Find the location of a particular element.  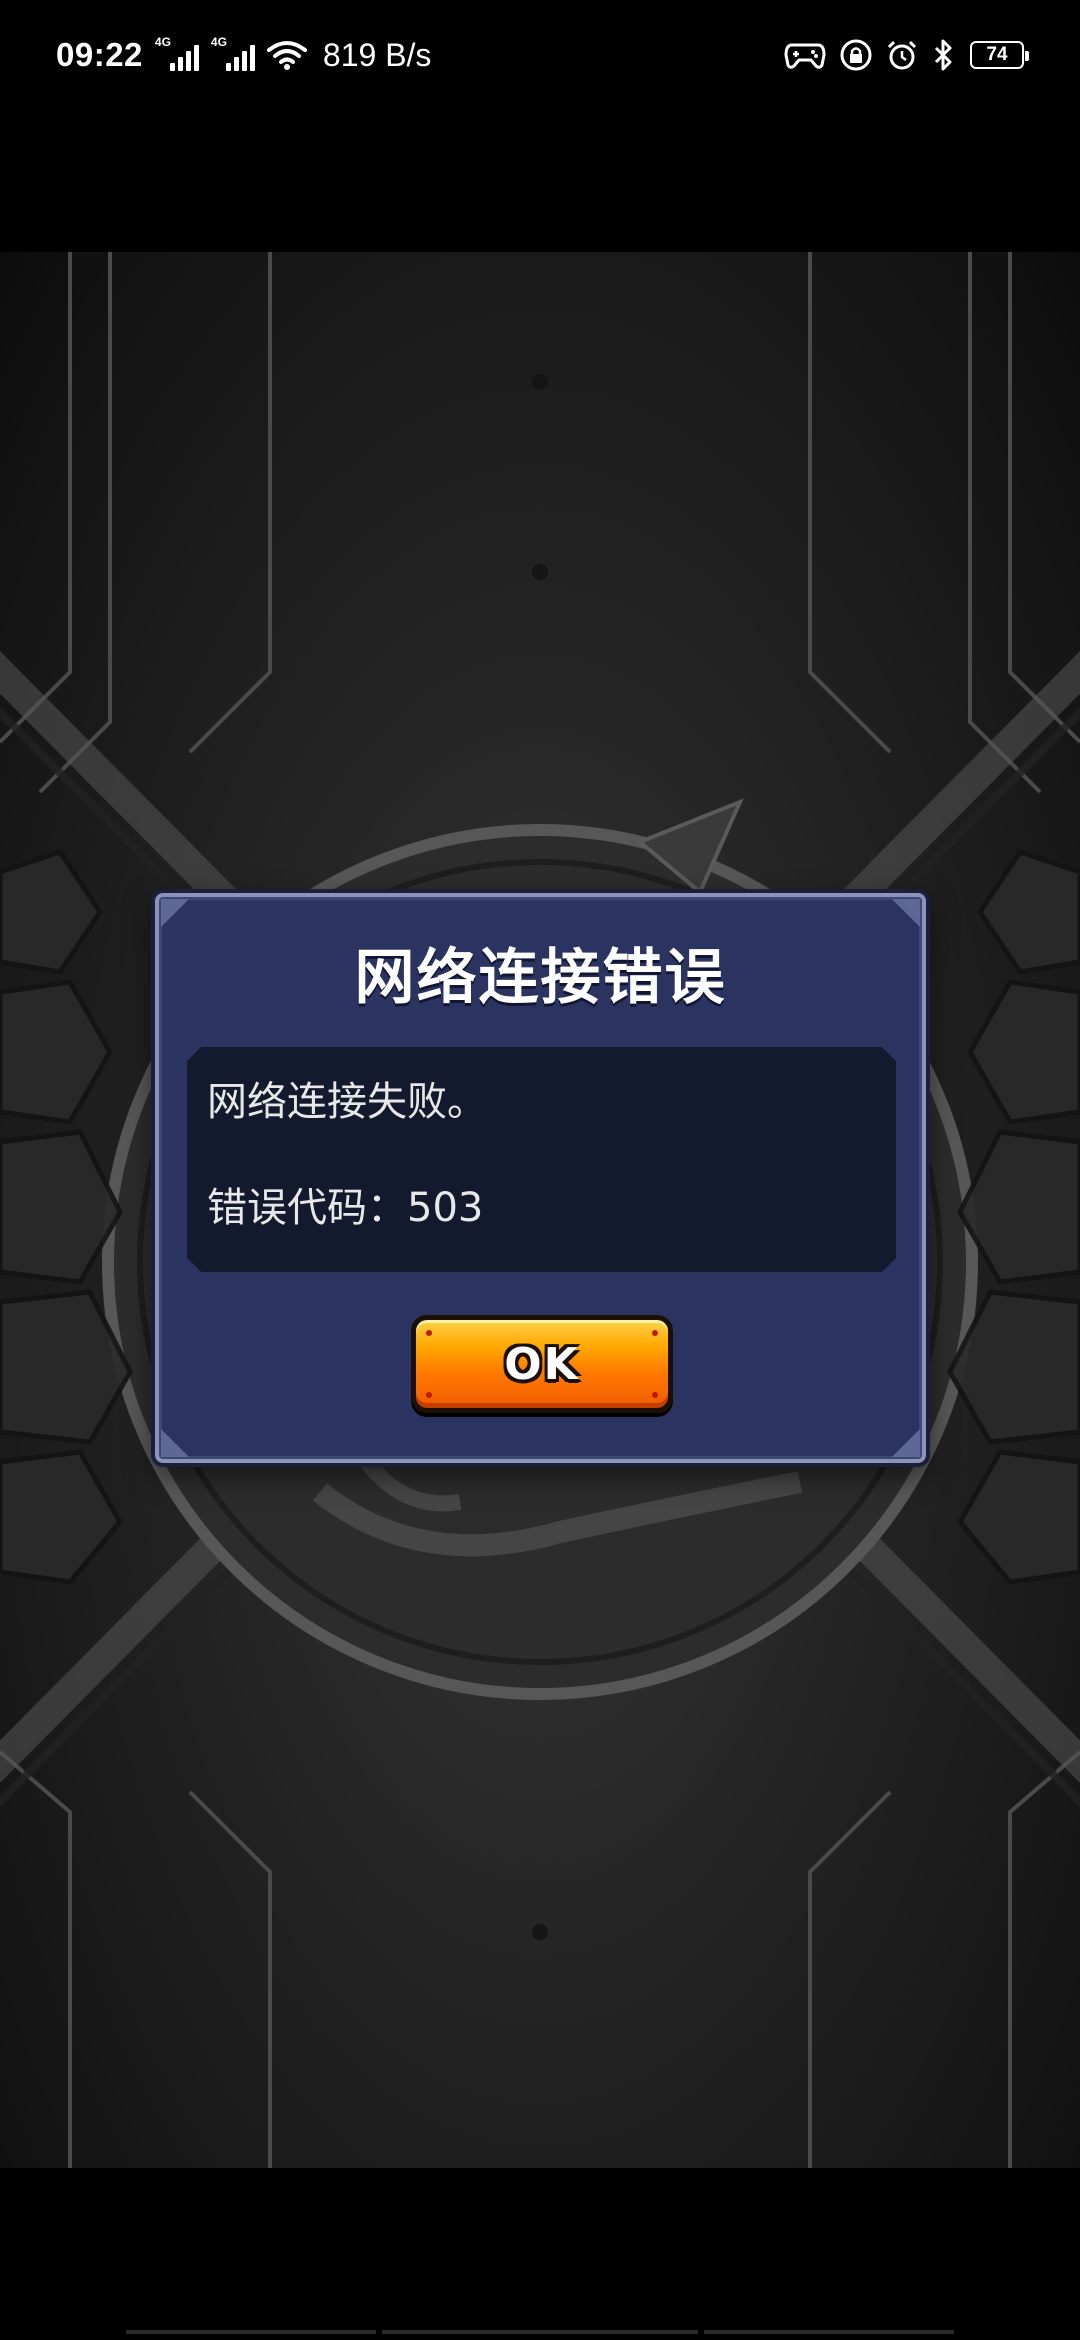

navigation-bar is located at coordinates (540, 2254).